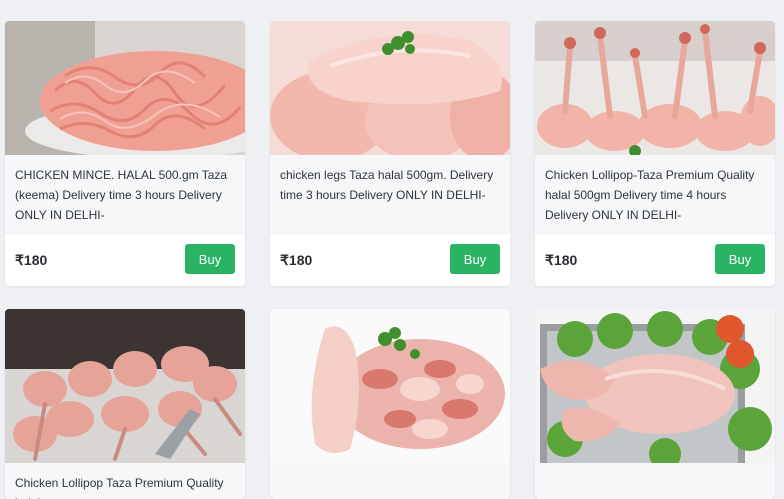 The height and width of the screenshot is (499, 784). What do you see at coordinates (125, 386) in the screenshot?
I see `chicken-lollipop-raw-image` at bounding box center [125, 386].